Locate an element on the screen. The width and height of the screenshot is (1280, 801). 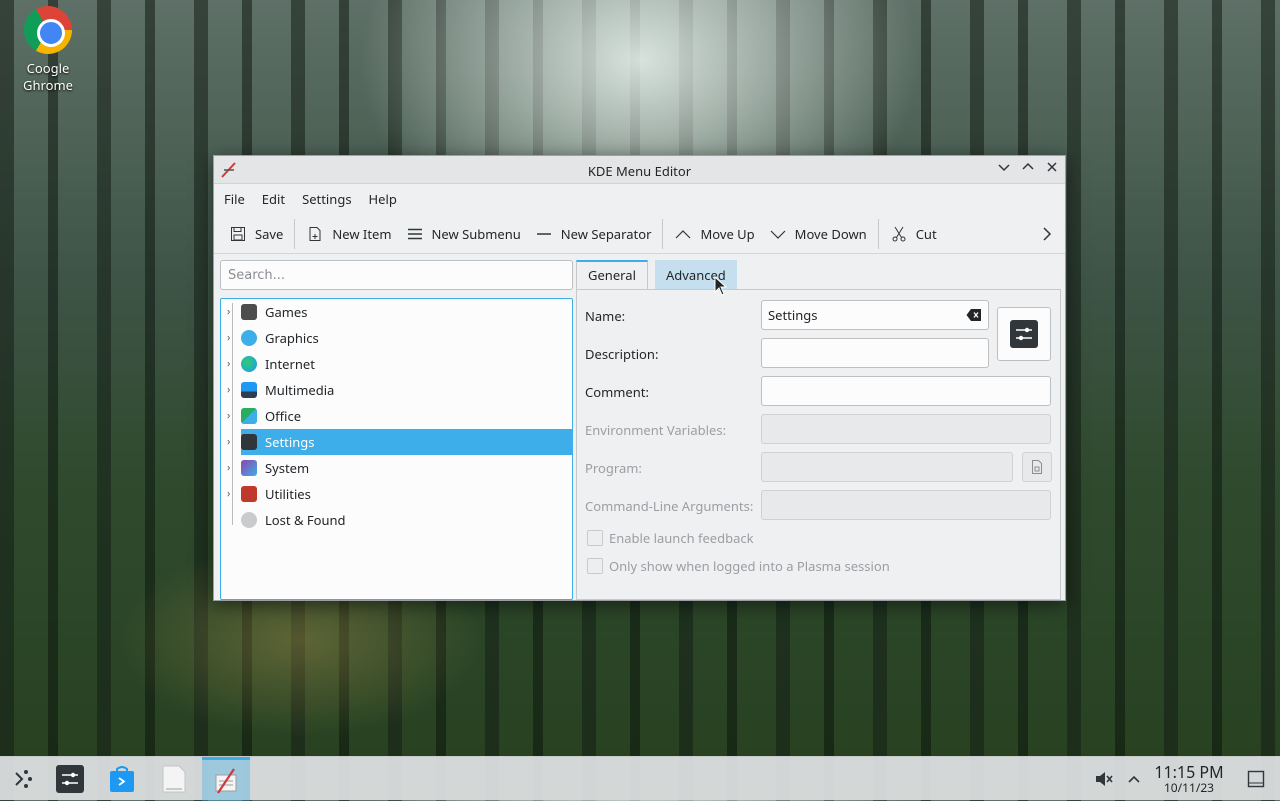
command-line-arguments-field is located at coordinates (906, 505).